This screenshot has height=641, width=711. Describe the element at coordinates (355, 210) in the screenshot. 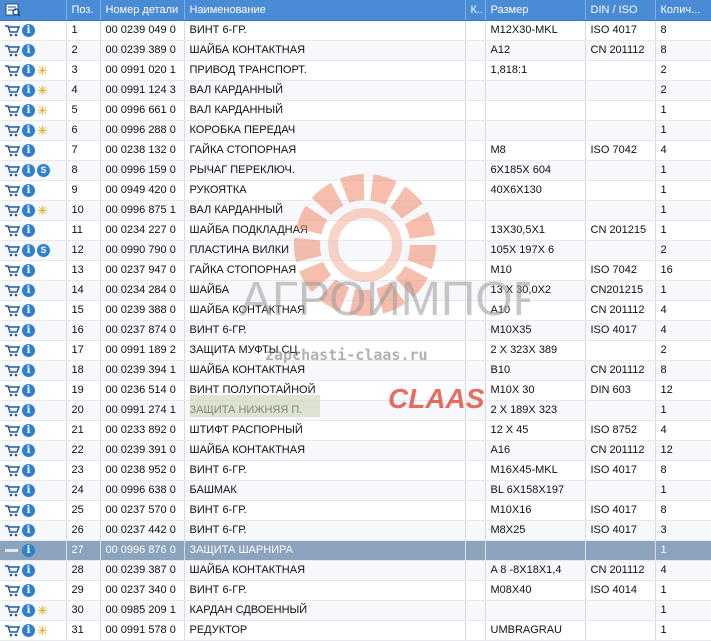

I see `table-row: i ✳ 10 00 0996 875 1 ВАЛ КАРДАННЫЙ 1` at that location.